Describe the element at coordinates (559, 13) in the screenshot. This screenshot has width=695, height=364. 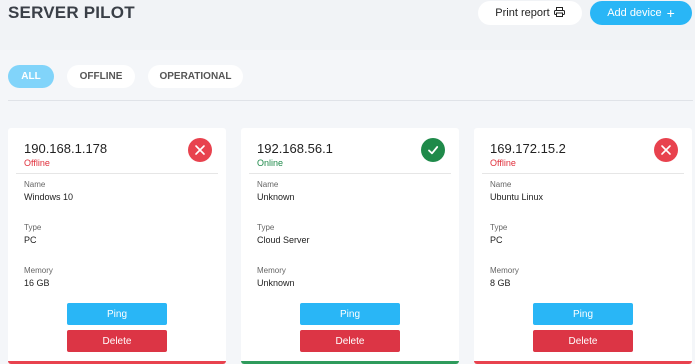
I see `printer-icon` at that location.